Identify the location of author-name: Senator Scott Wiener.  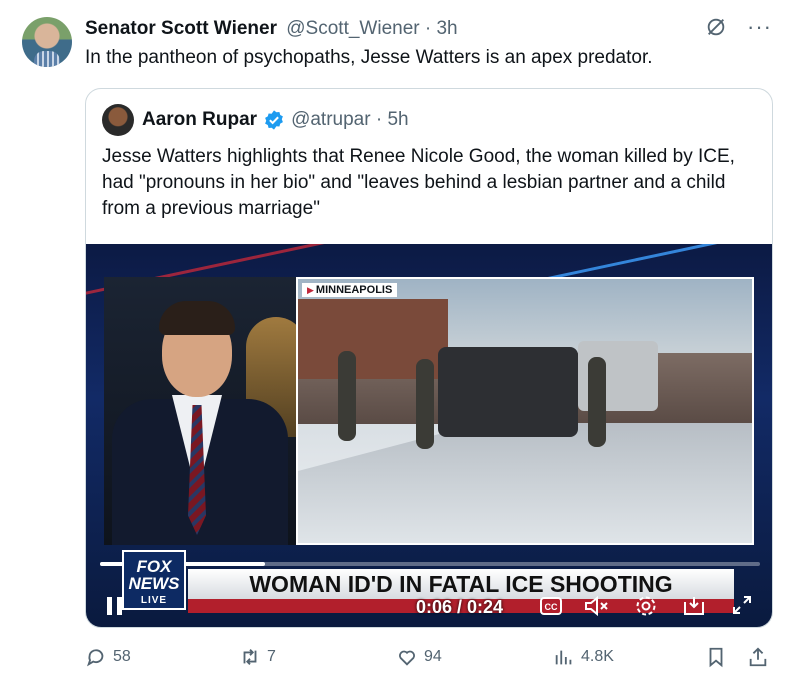
(181, 28).